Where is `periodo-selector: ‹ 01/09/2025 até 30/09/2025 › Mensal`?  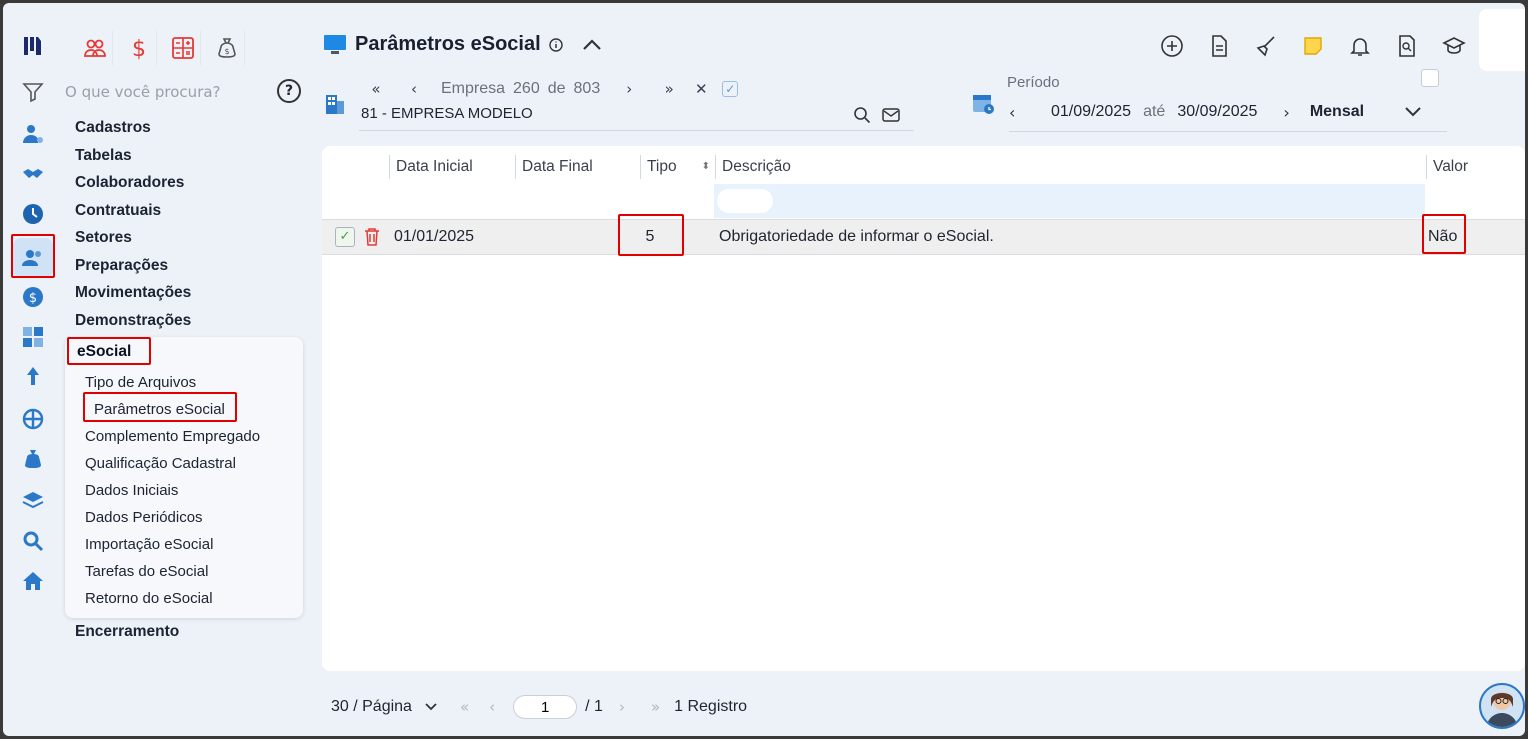
periodo-selector: ‹ 01/09/2025 até 30/09/2025 › Mensal is located at coordinates (1228, 112).